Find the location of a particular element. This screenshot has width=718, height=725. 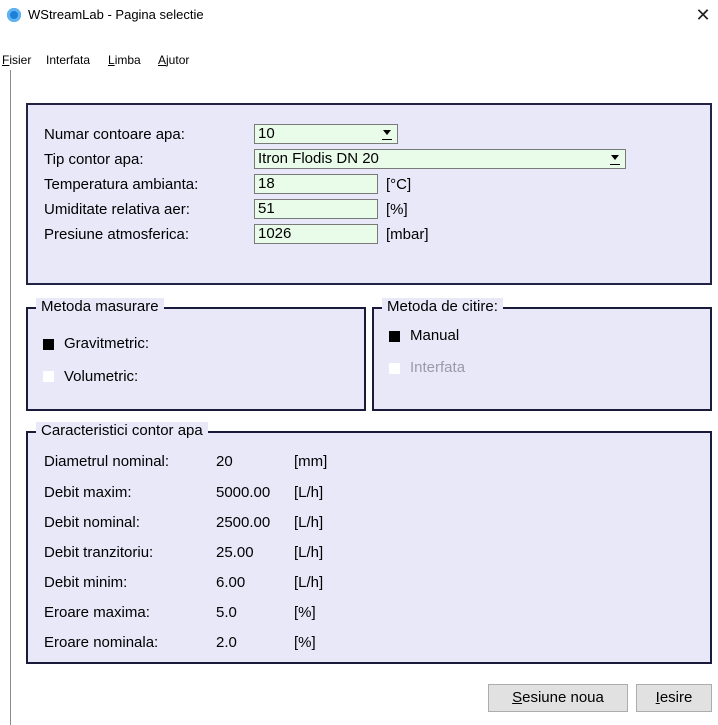

char-label: Eroare maxima: is located at coordinates (97, 612).